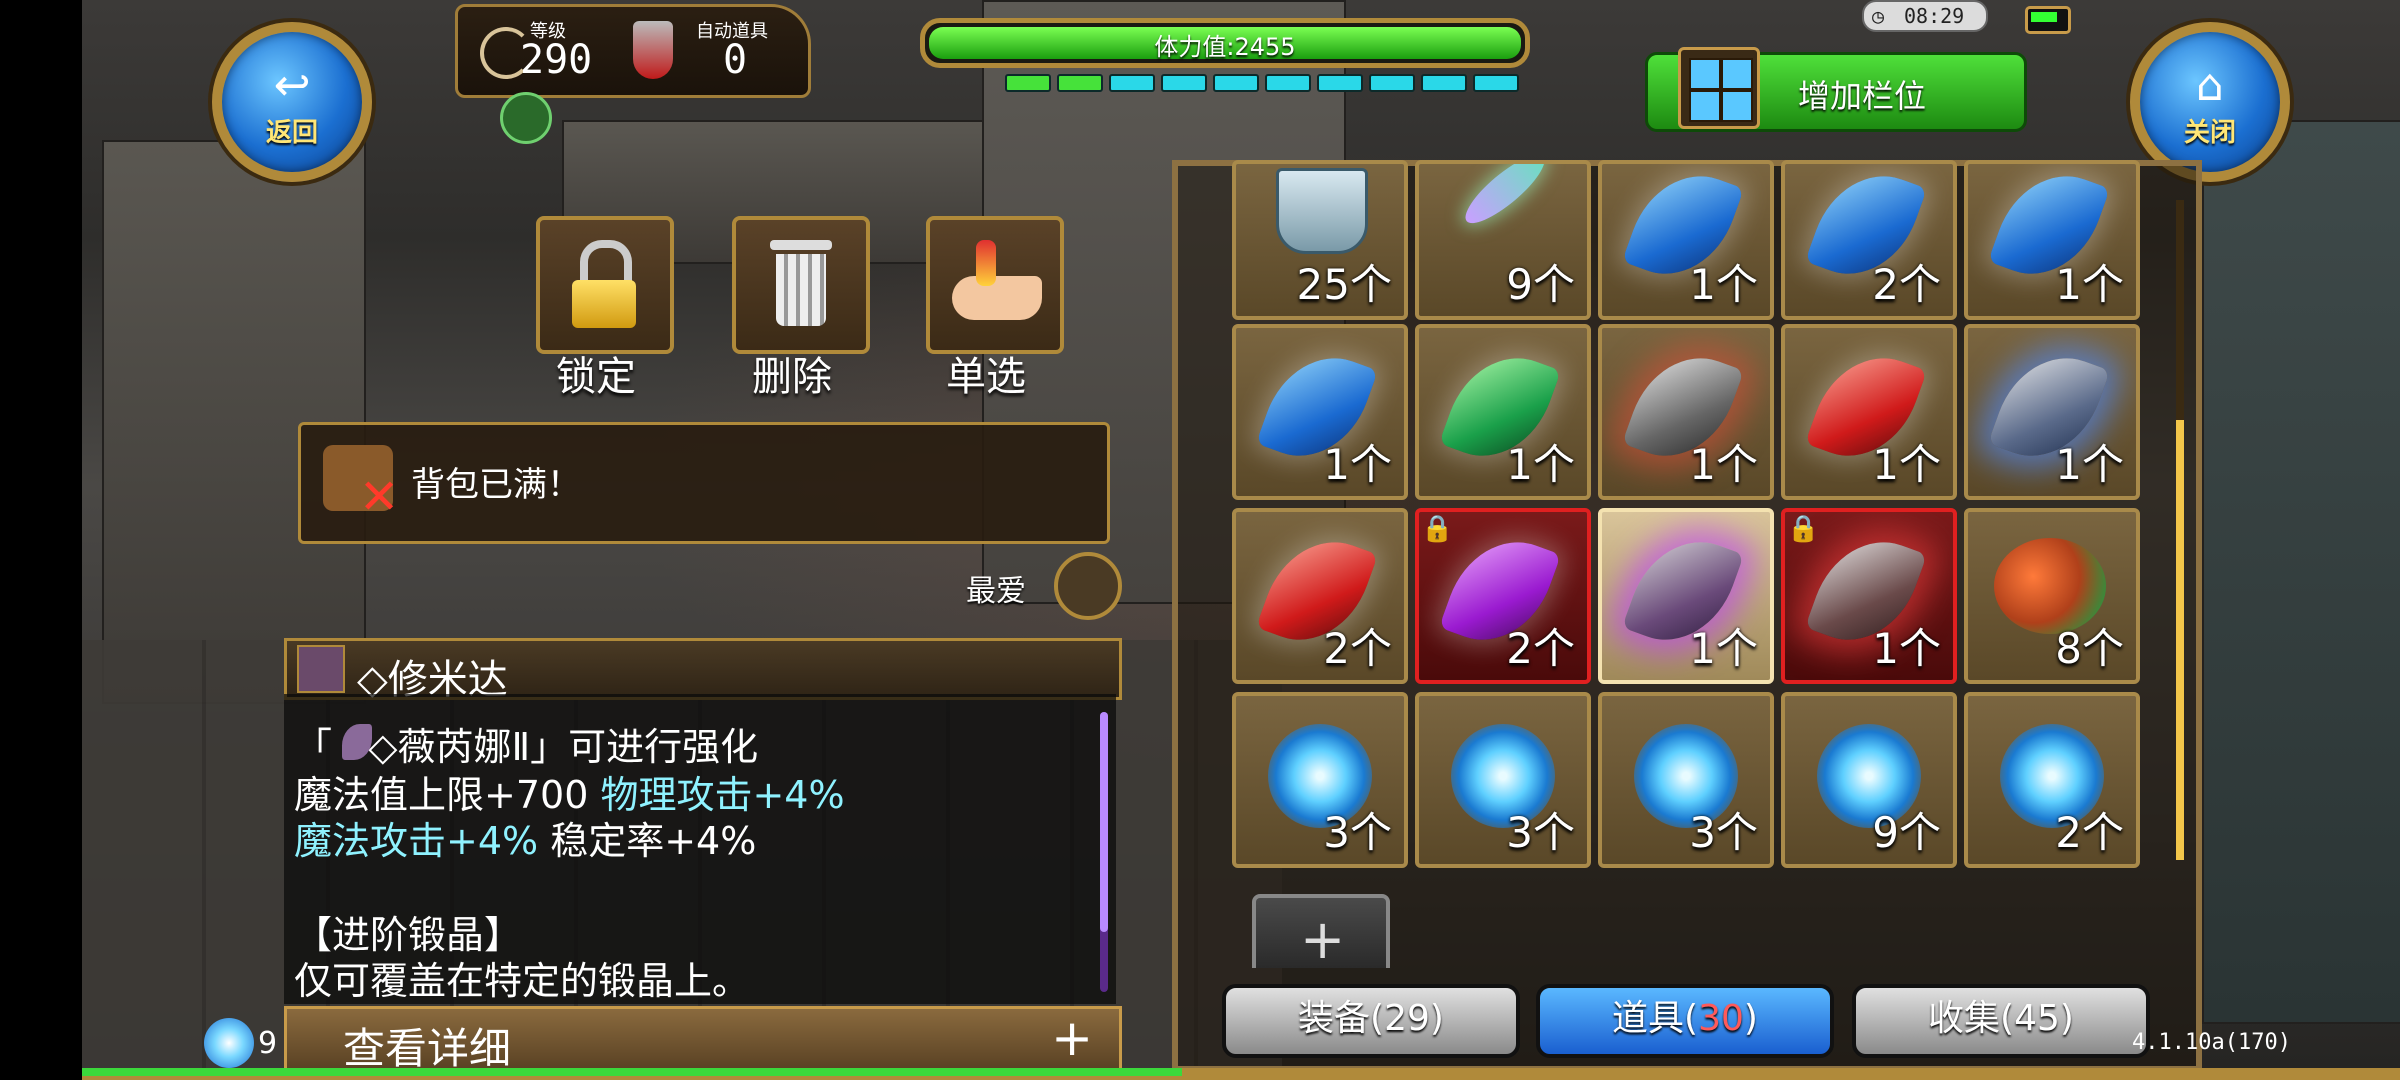 Image resolution: width=2400 pixels, height=1080 pixels. I want to click on hand-icon, so click(997, 298).